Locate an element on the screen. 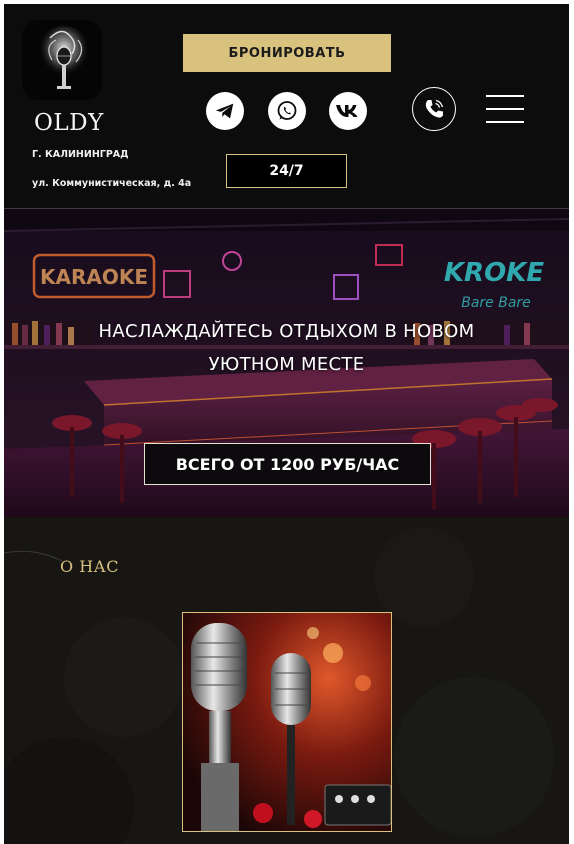 The image size is (574, 844). telegram-icon is located at coordinates (224, 111).